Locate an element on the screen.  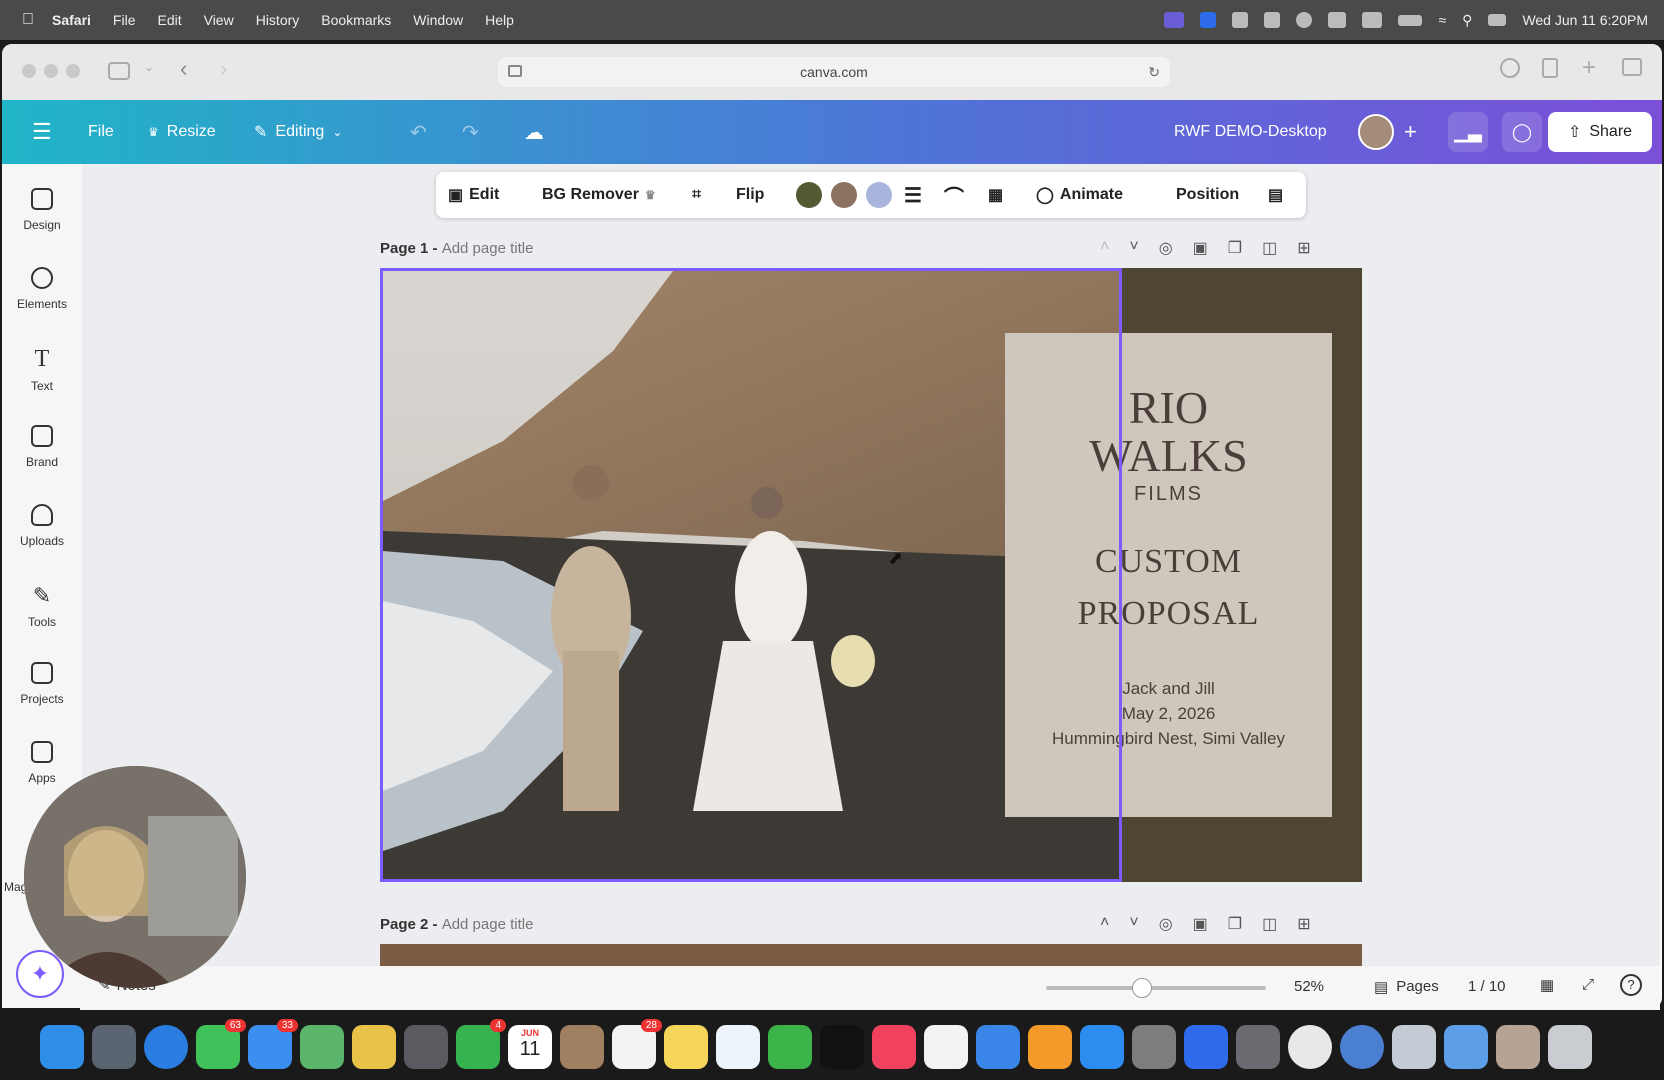
brand-name-line-2: WALKS is located at coordinates (1168, 456).